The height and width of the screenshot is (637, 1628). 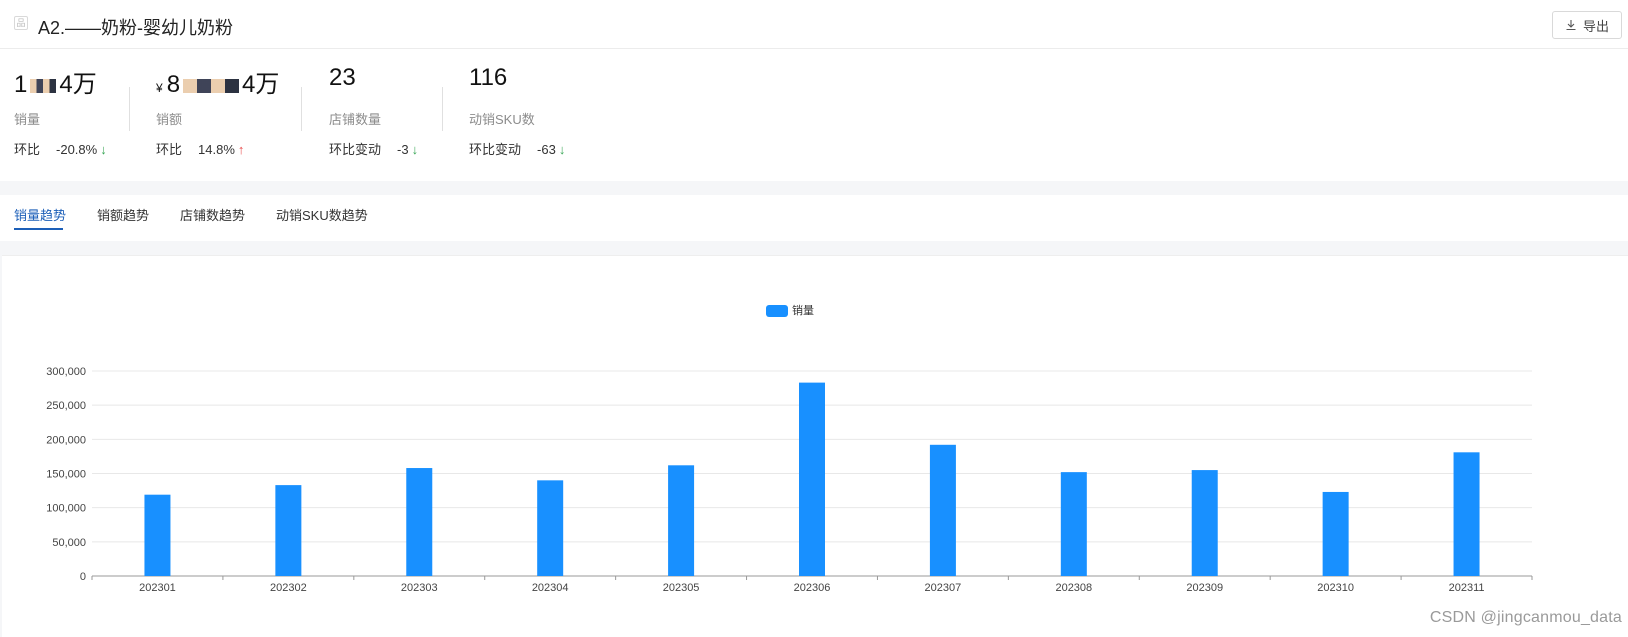 What do you see at coordinates (241, 149) in the screenshot?
I see `arrow-up-icon: ↑` at bounding box center [241, 149].